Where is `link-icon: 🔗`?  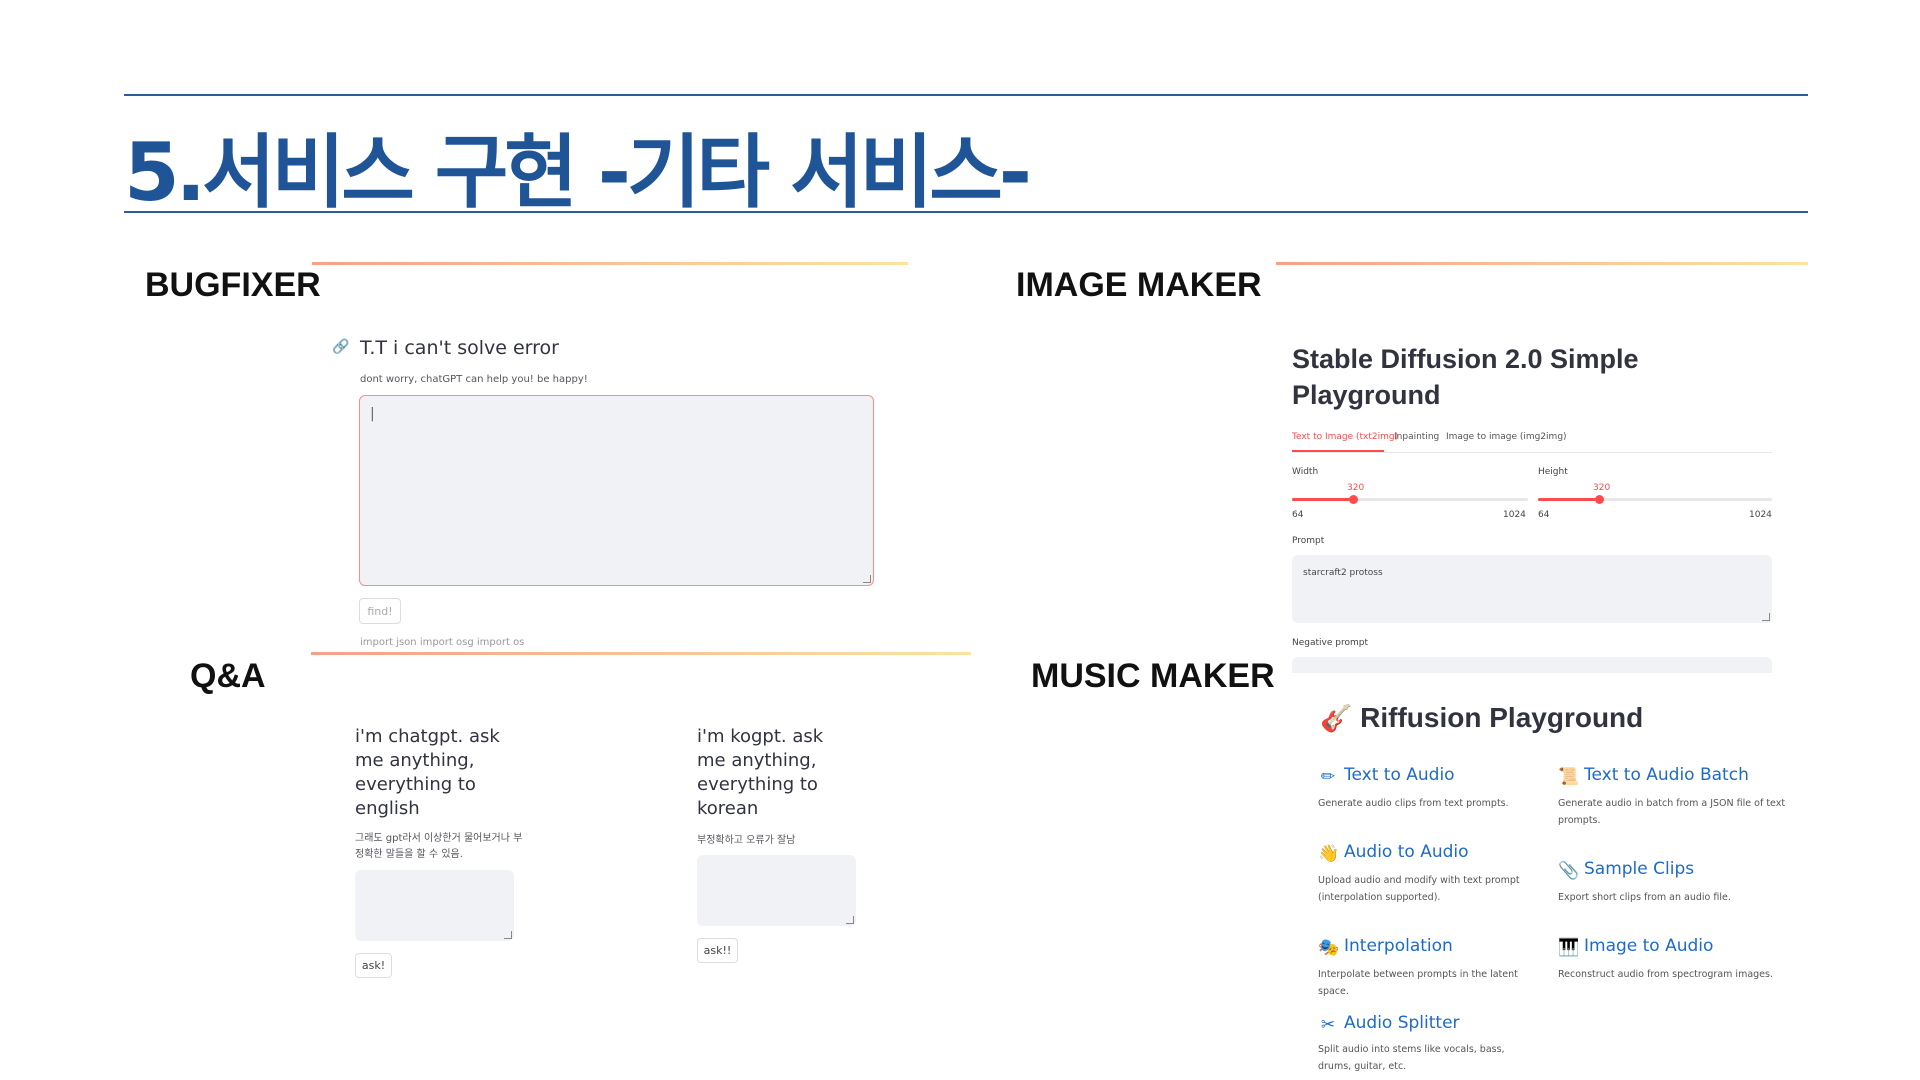
link-icon: 🔗 is located at coordinates (340, 347).